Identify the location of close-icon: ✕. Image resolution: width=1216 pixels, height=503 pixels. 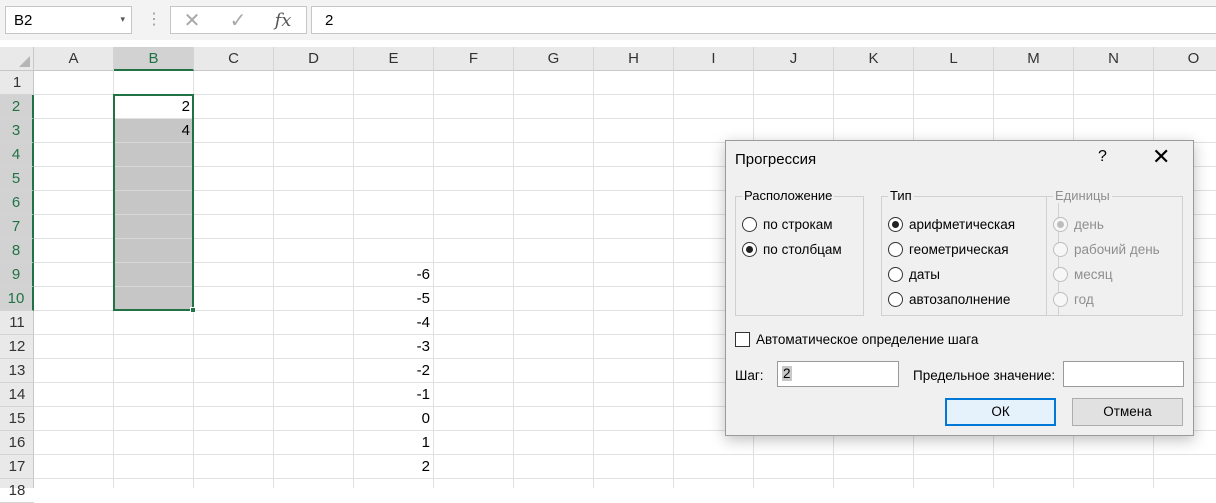
(1161, 157).